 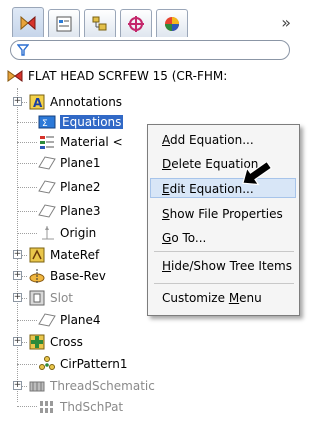 I want to click on materef-icon, so click(x=37, y=255).